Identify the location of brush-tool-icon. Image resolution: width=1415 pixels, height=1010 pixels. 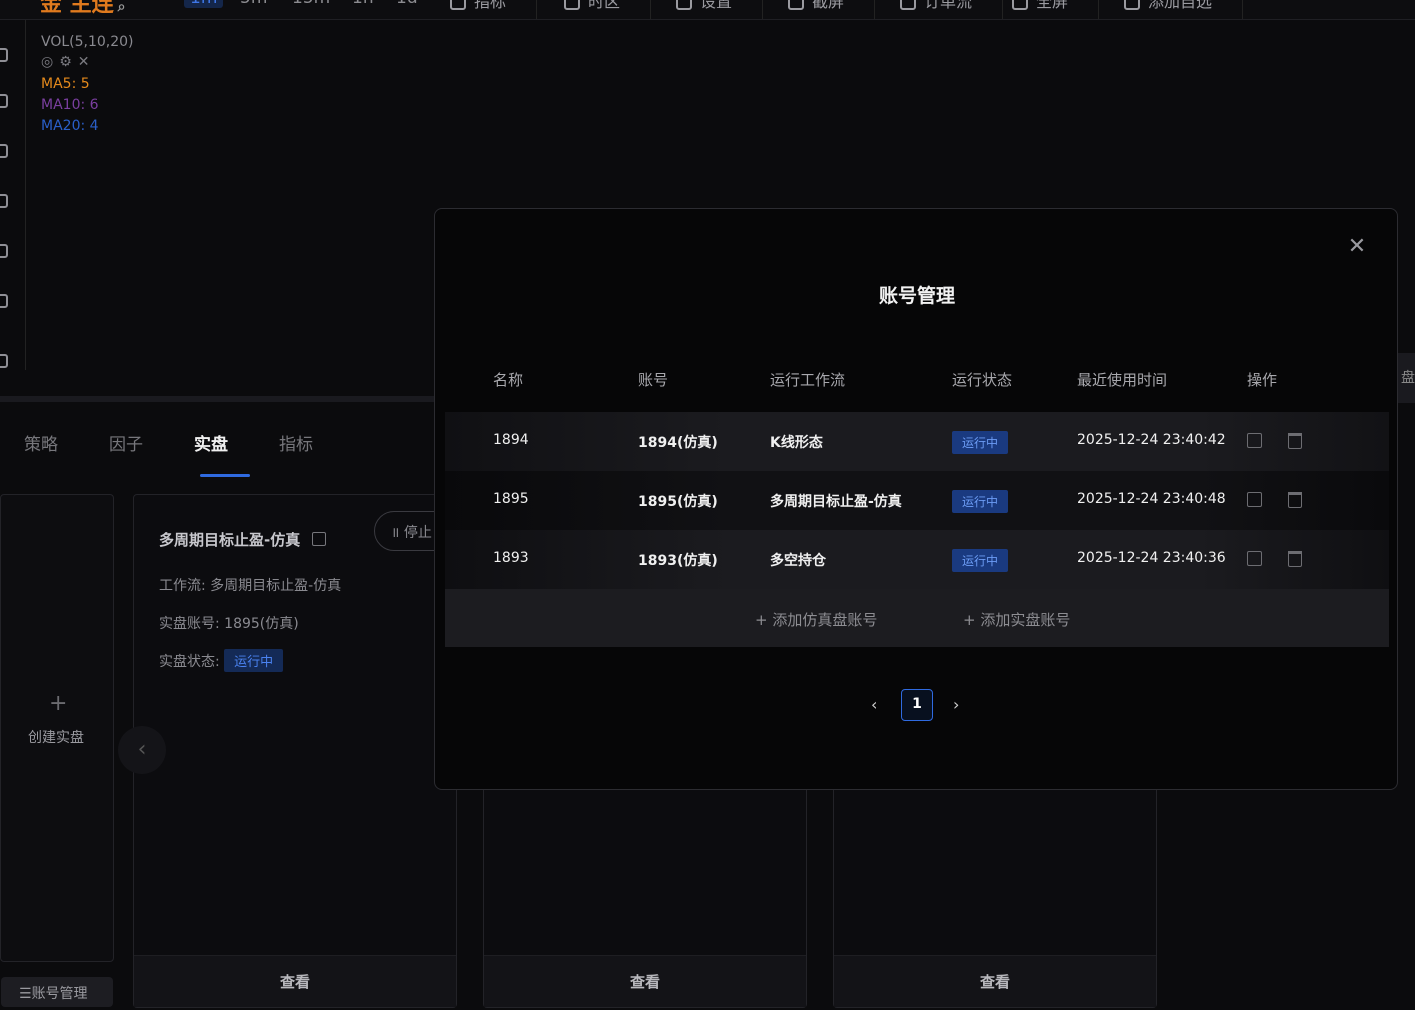
(4, 301).